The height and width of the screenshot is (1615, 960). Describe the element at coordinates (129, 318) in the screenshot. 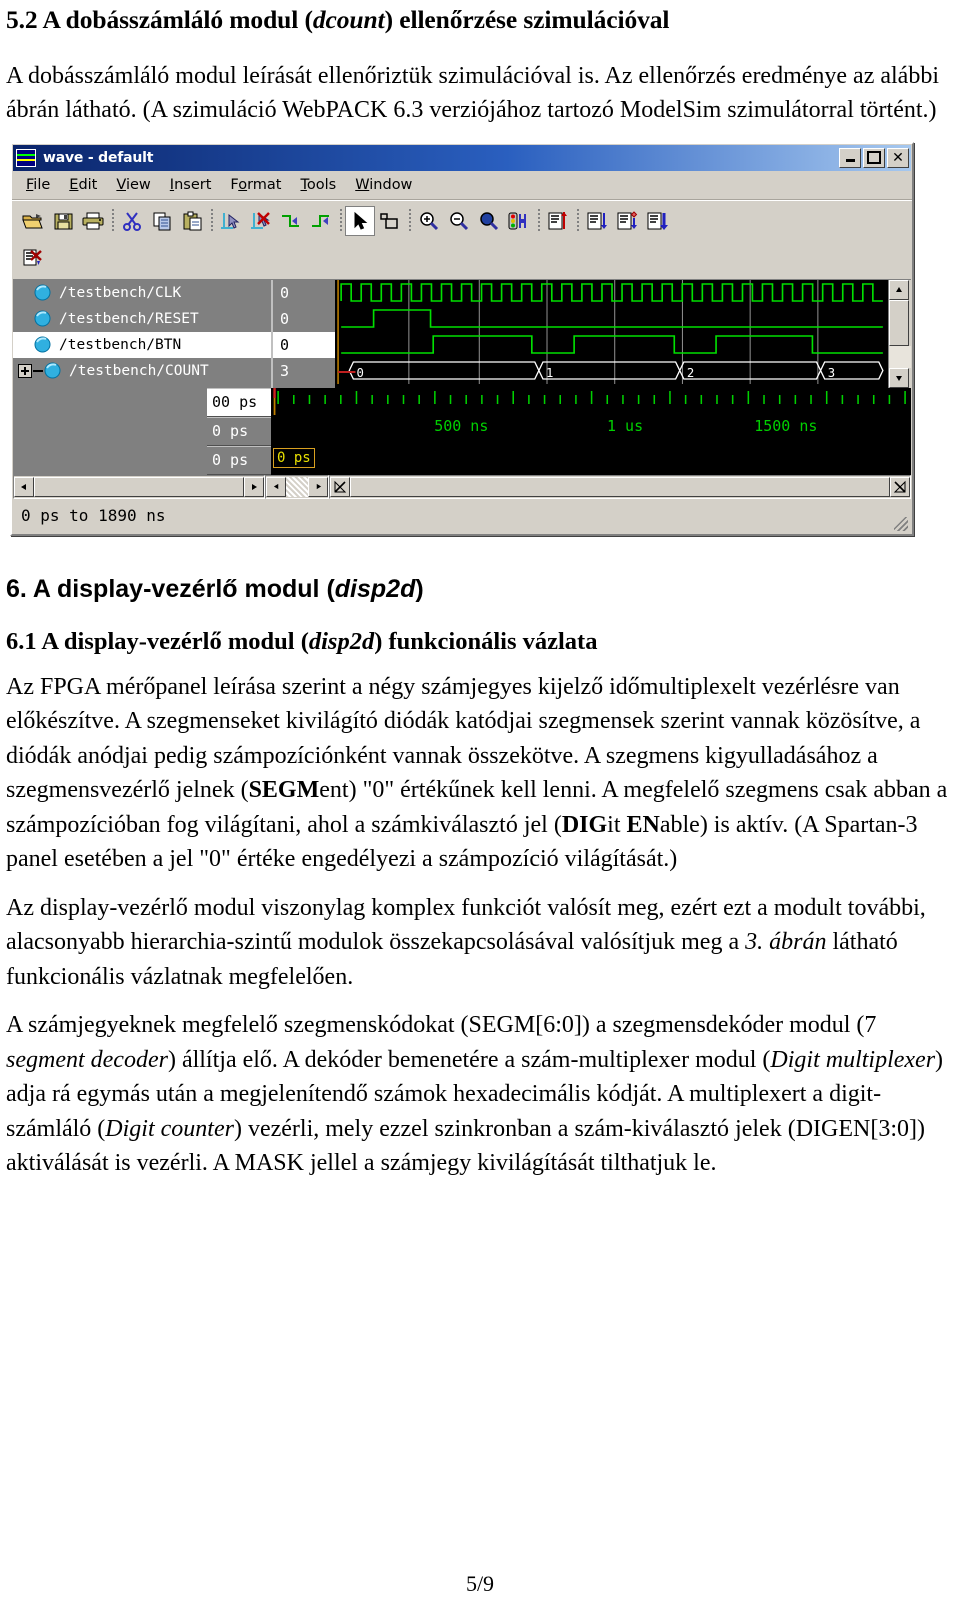

I see `signal-name: /testbench/RESET` at that location.